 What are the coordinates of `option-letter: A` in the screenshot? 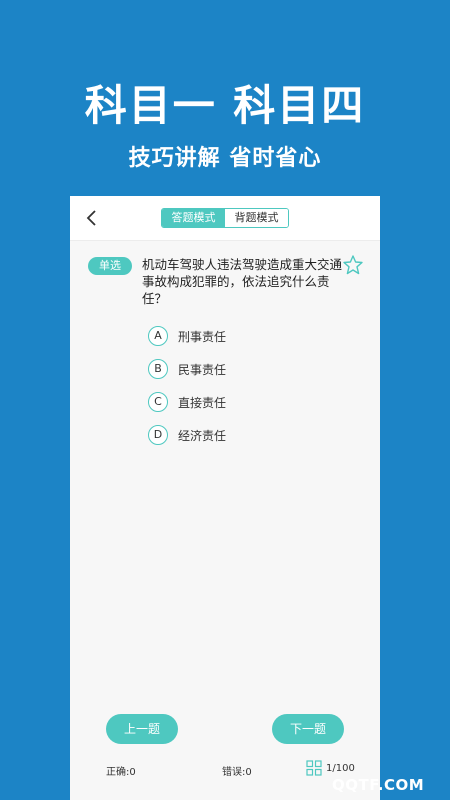 It's located at (158, 336).